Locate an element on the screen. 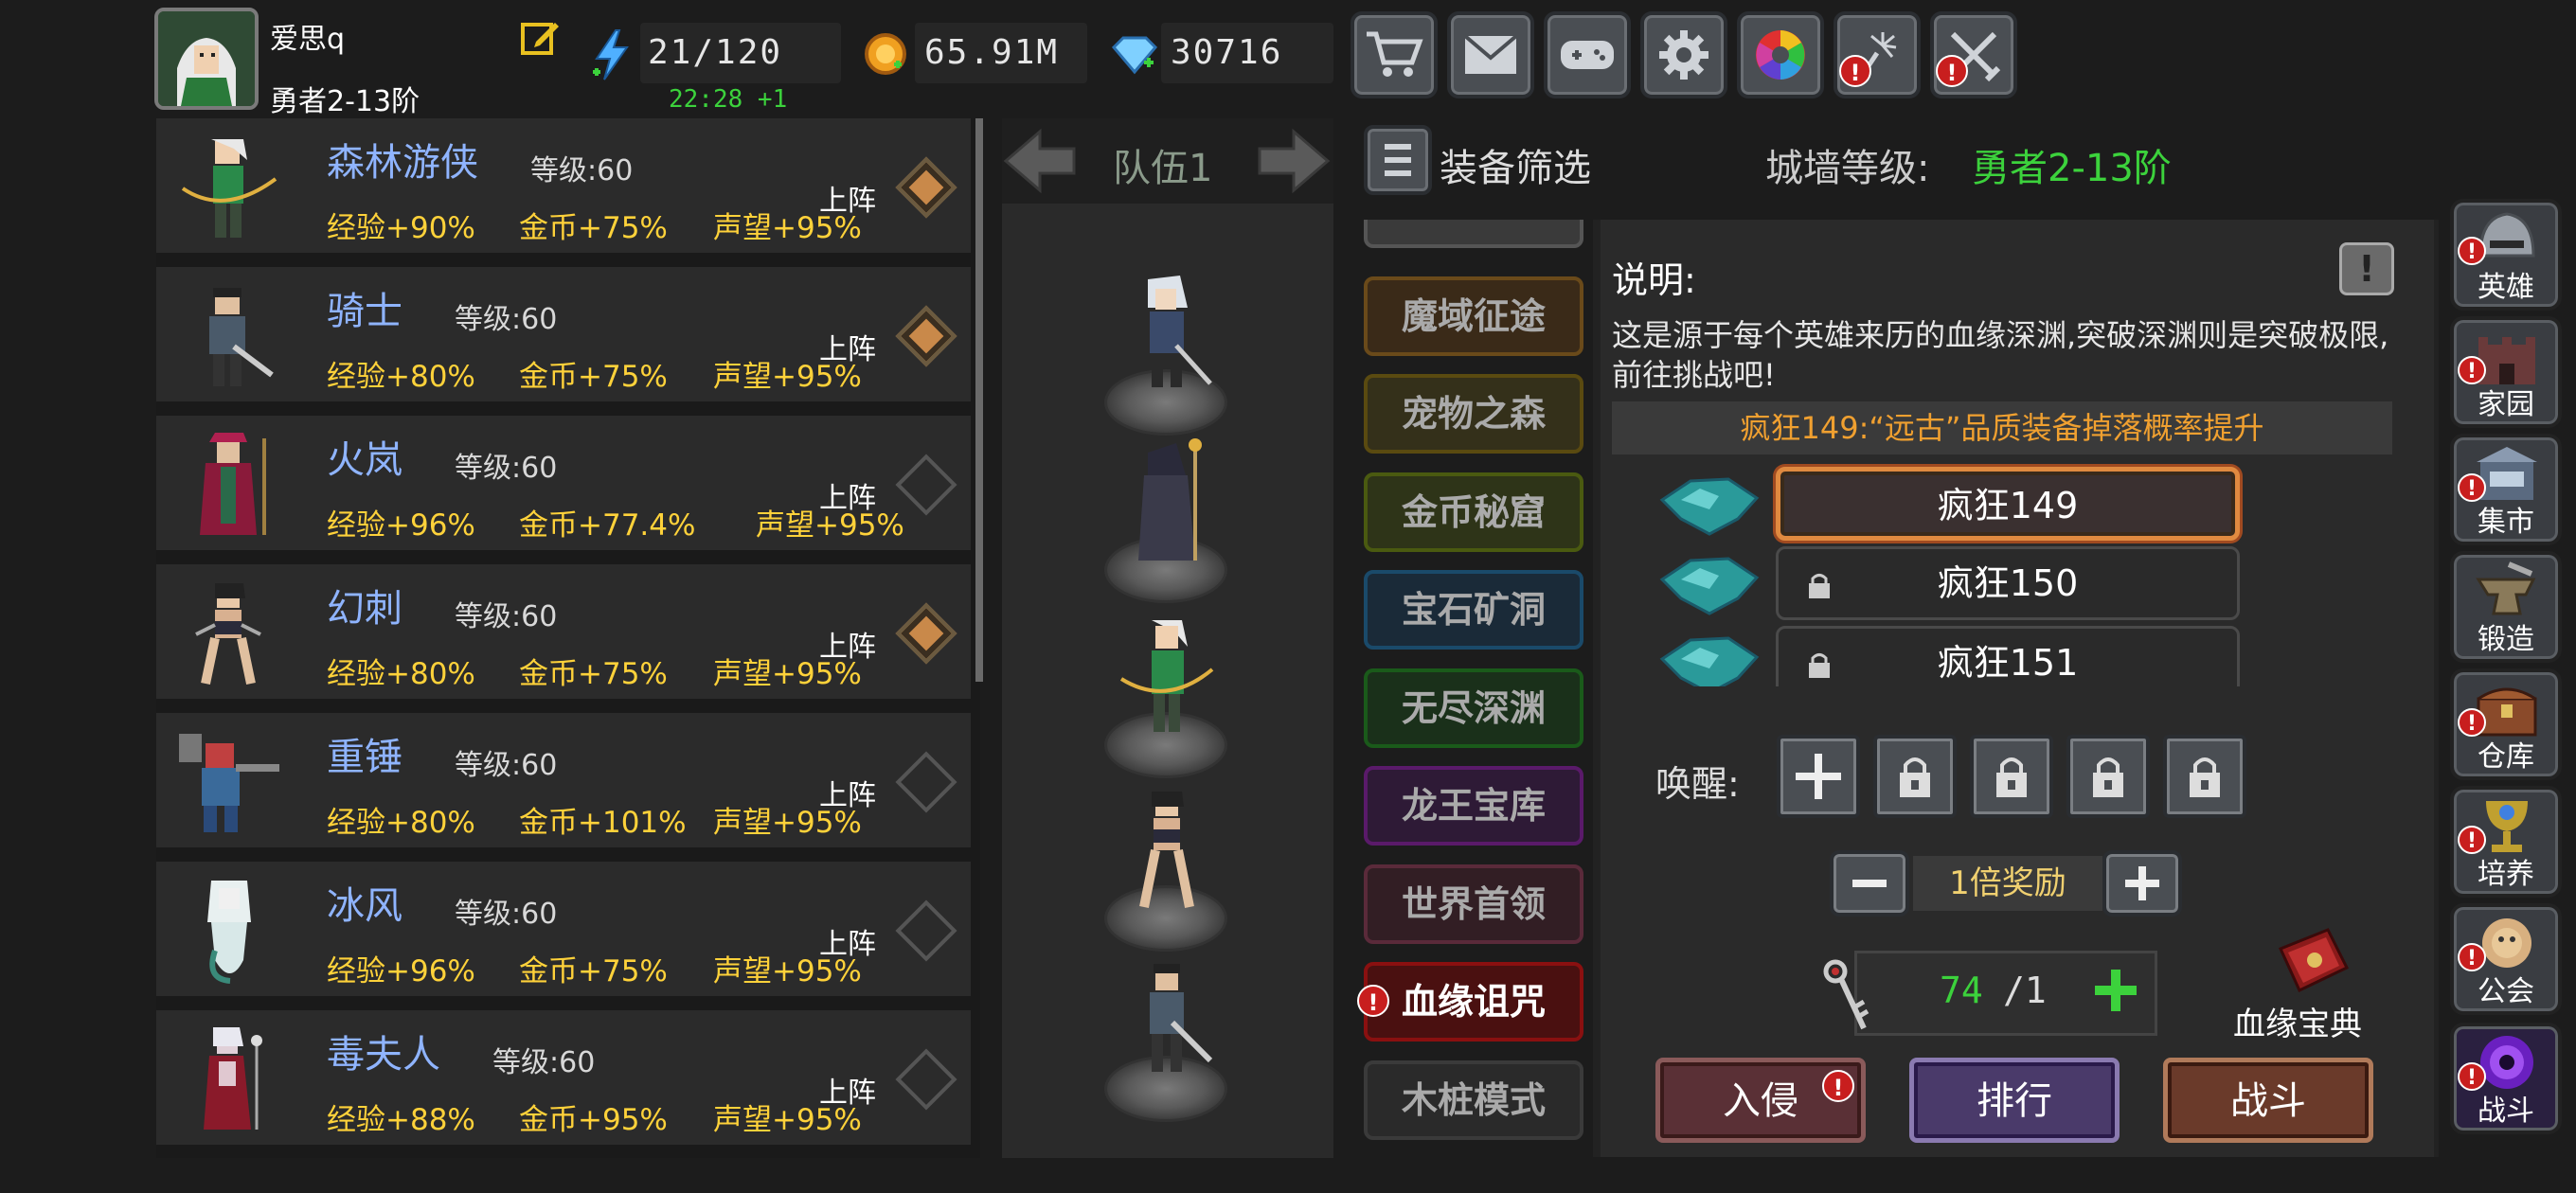 This screenshot has height=1193, width=2576. mode-button-hidden is located at coordinates (1473, 234).